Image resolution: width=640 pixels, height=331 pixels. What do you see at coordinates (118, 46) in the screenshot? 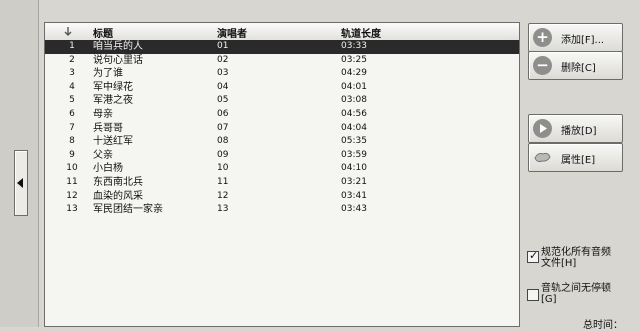
I see `track-title: 咱当兵的人` at bounding box center [118, 46].